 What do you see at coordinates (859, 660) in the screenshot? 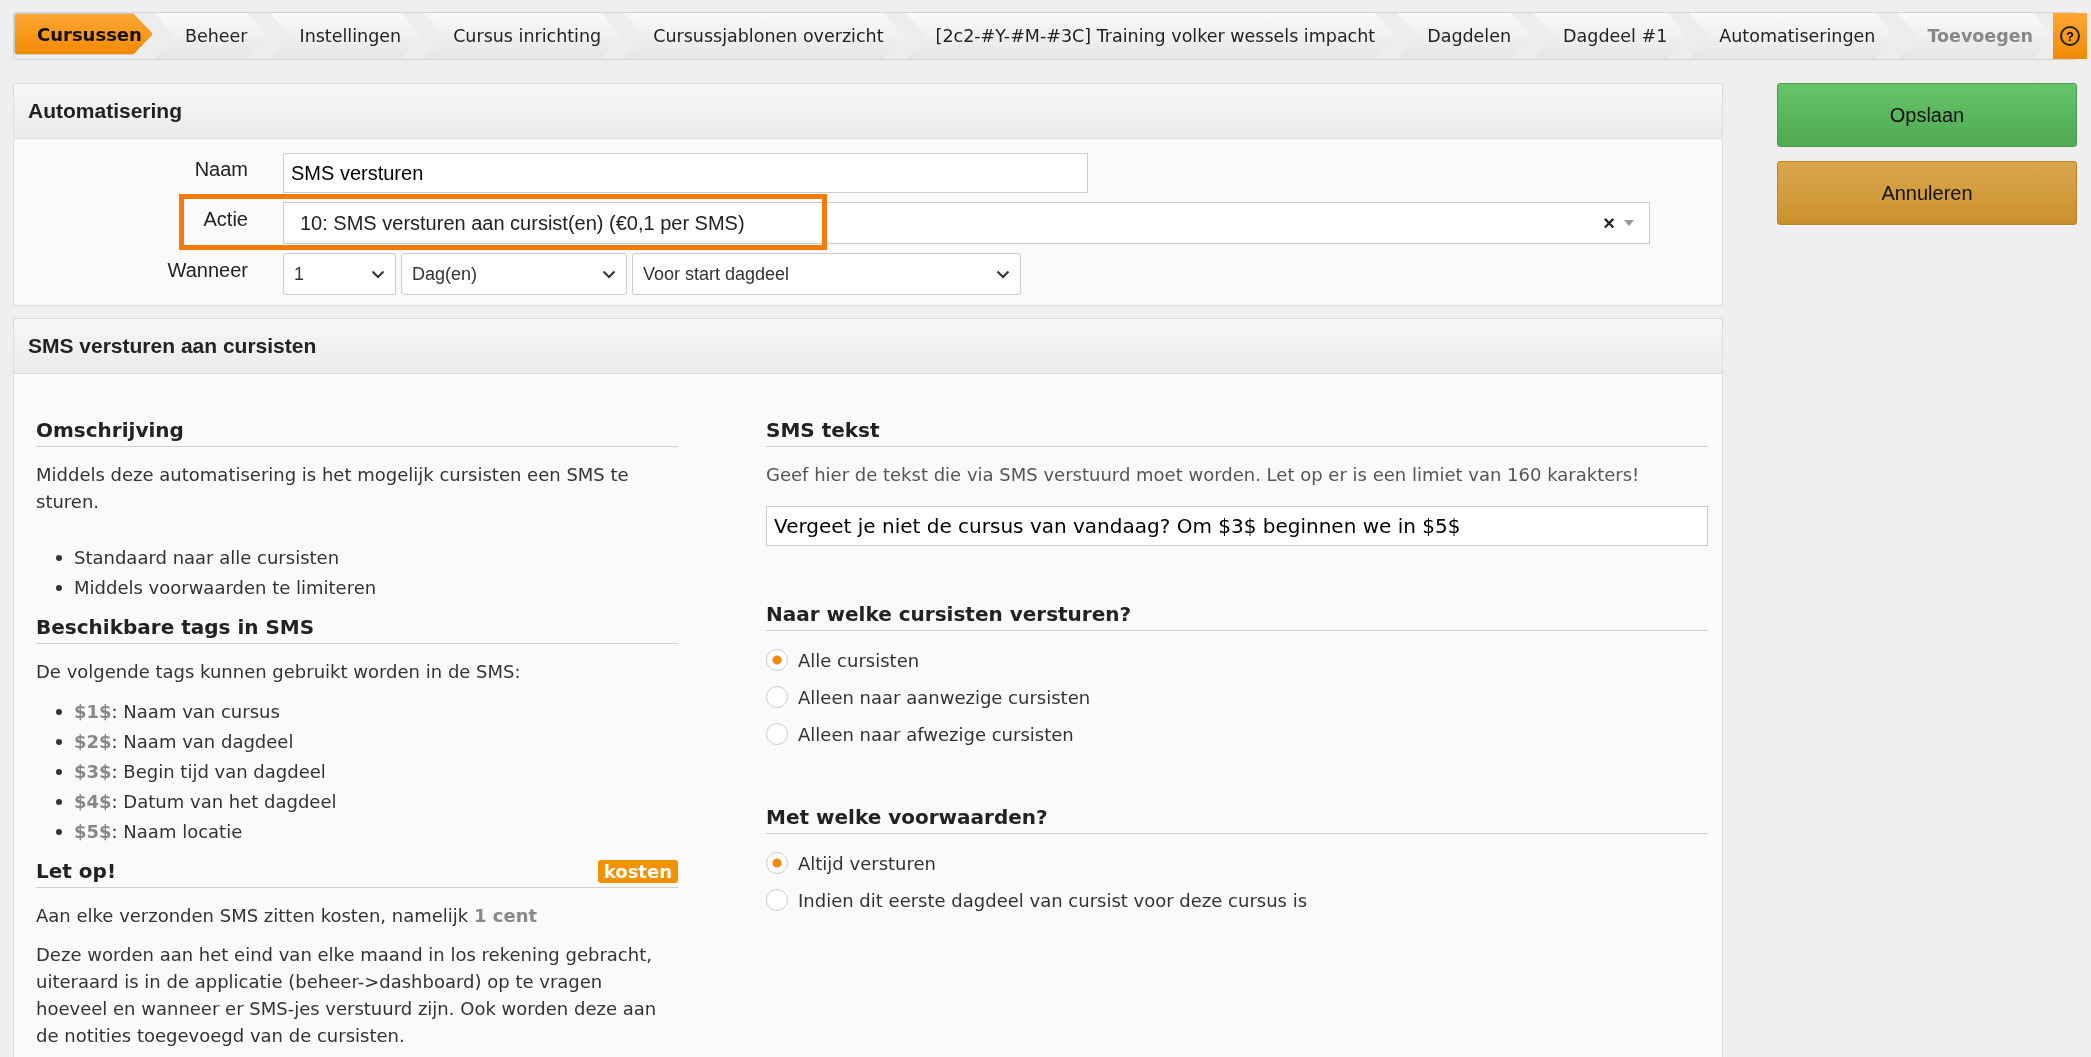
I see `radio-label: Alle cursisten` at bounding box center [859, 660].